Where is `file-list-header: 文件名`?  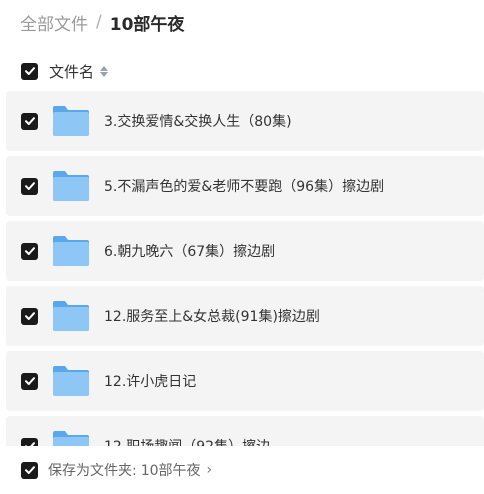 file-list-header: 文件名 is located at coordinates (242, 71).